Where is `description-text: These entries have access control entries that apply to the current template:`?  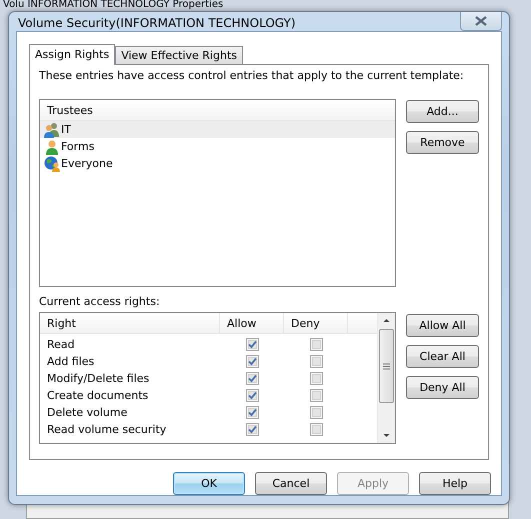
description-text: These entries have access control entries that apply to the current template: is located at coordinates (252, 76).